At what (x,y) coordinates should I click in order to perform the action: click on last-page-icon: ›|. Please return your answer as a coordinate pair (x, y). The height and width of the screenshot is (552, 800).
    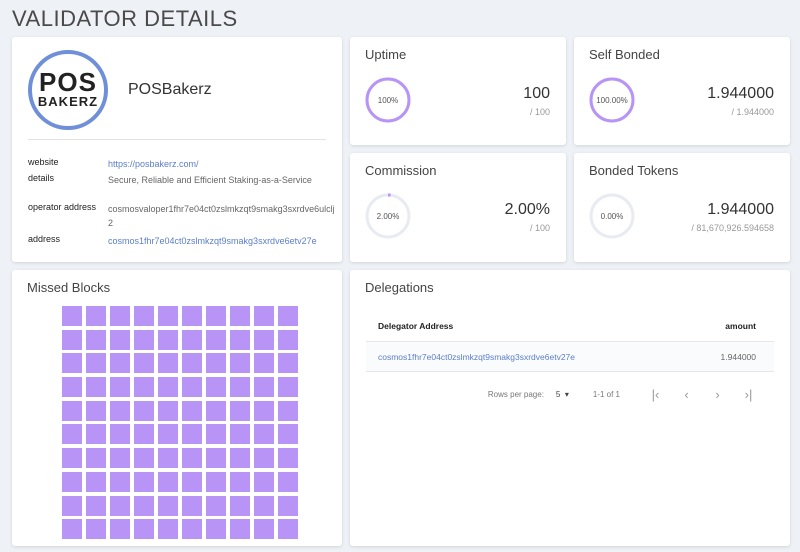
    Looking at the image, I should click on (748, 394).